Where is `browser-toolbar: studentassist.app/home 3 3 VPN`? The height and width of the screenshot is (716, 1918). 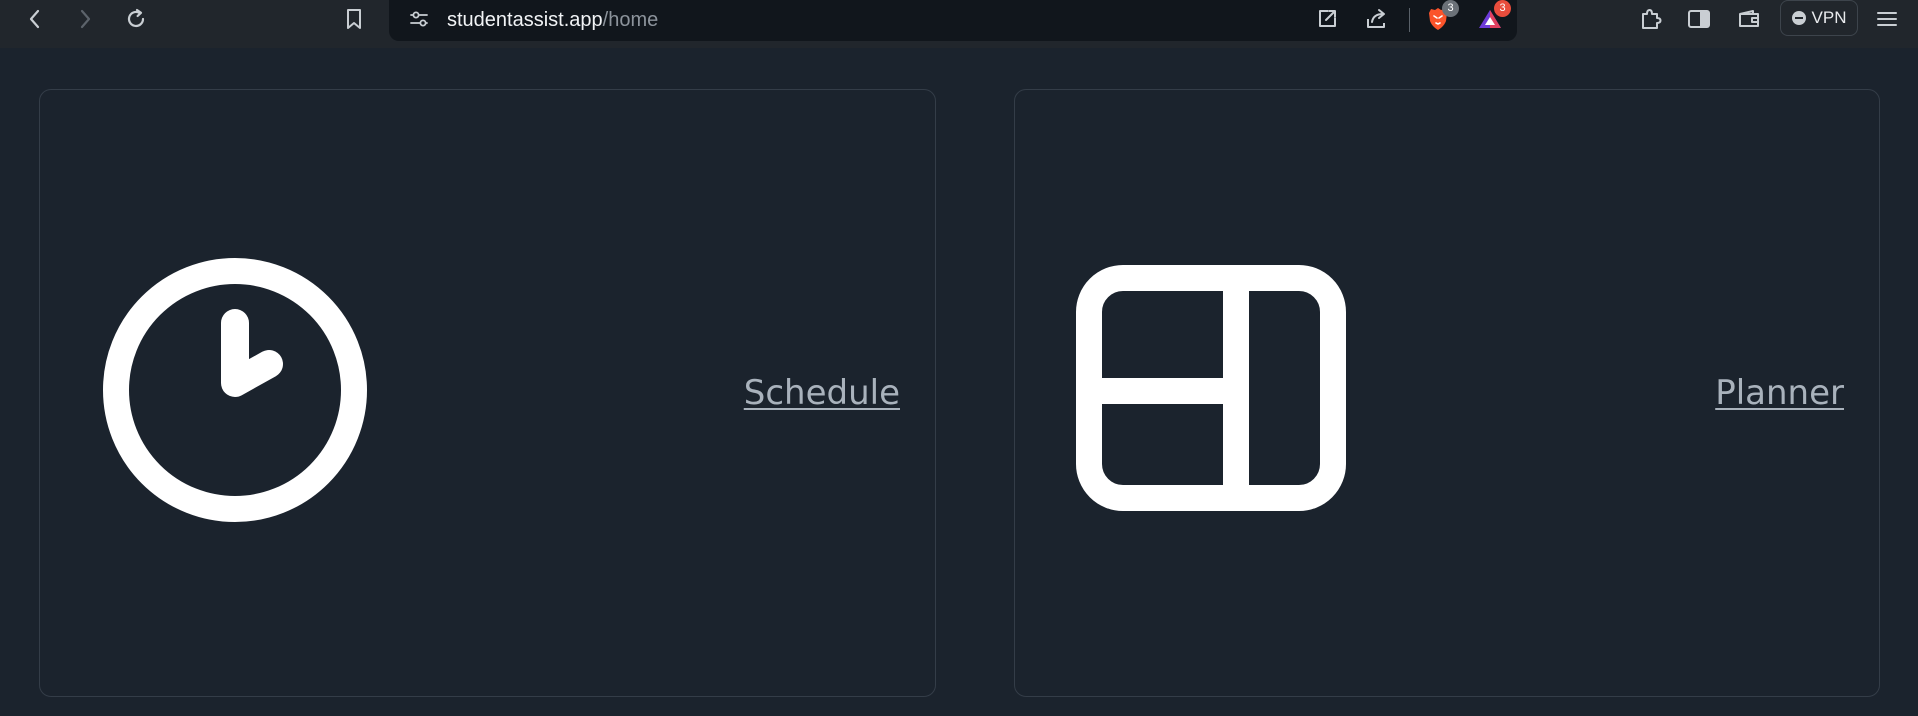
browser-toolbar: studentassist.app/home 3 3 VPN is located at coordinates (959, 24).